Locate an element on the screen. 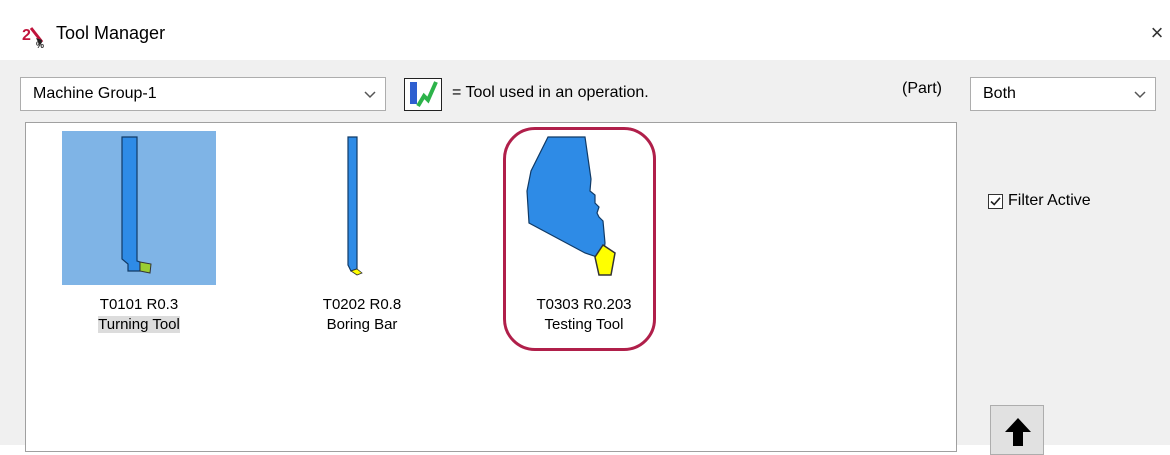  filter-active-label: Filter Active is located at coordinates (1049, 200).